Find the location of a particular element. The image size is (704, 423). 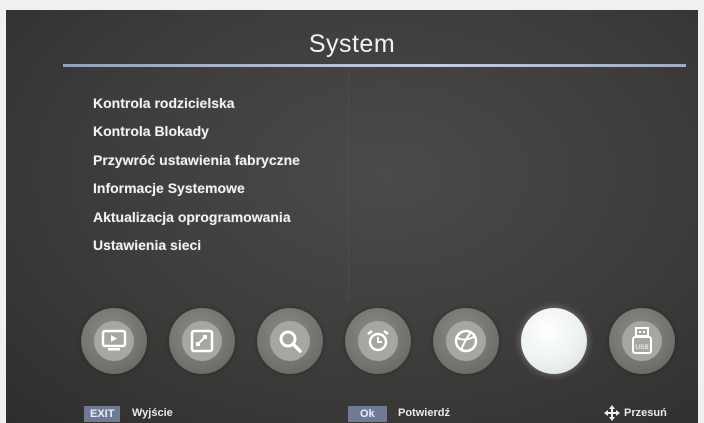

picture-icon is located at coordinates (202, 341).